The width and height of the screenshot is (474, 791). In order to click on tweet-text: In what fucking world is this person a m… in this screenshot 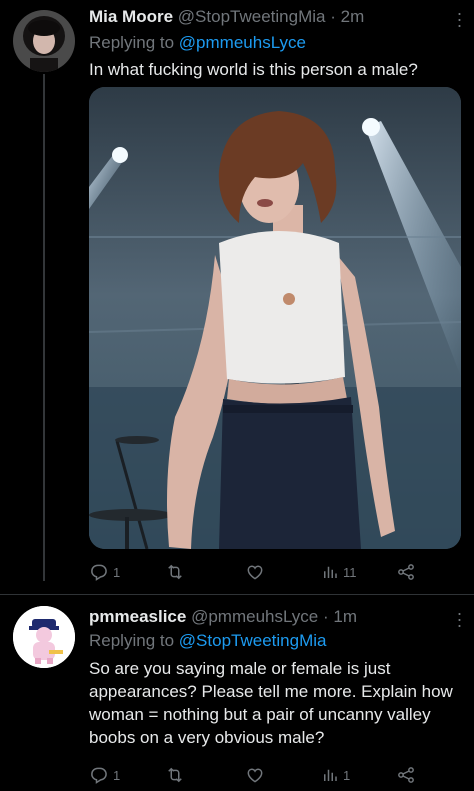, I will do `click(253, 69)`.